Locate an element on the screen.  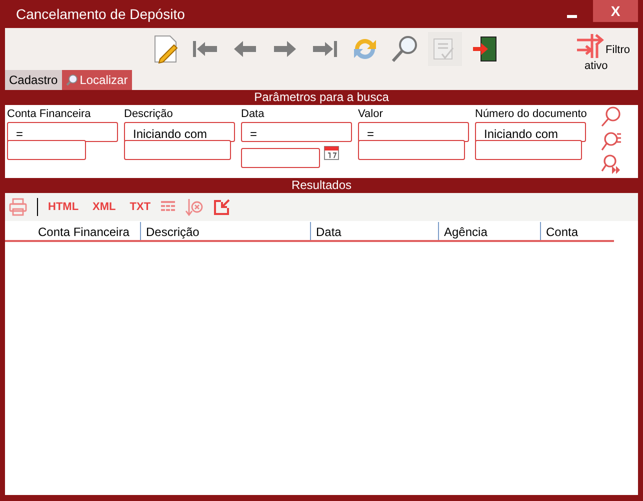
filter-icon is located at coordinates (589, 45).